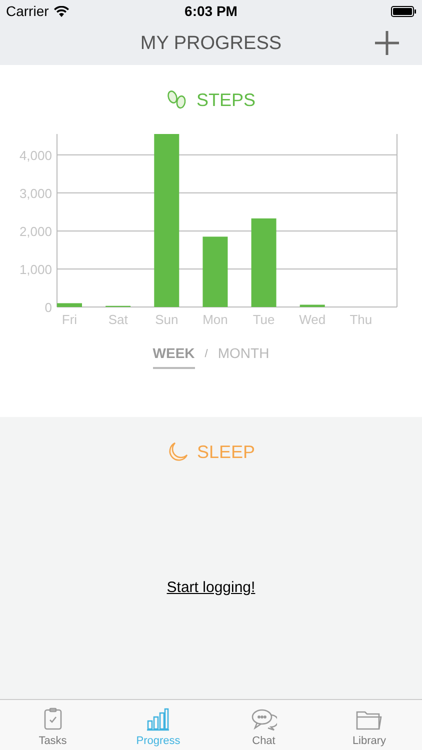 This screenshot has height=750, width=422. I want to click on moon-icon, so click(177, 452).